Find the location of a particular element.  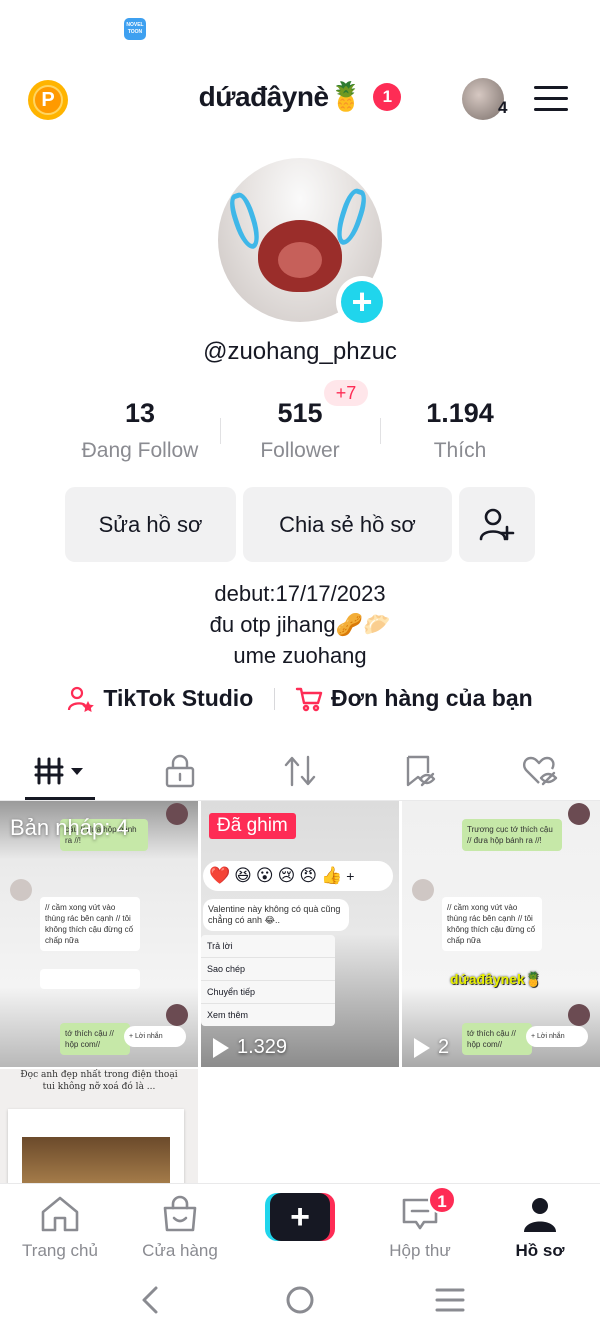

create-button: + is located at coordinates (300, 1217).